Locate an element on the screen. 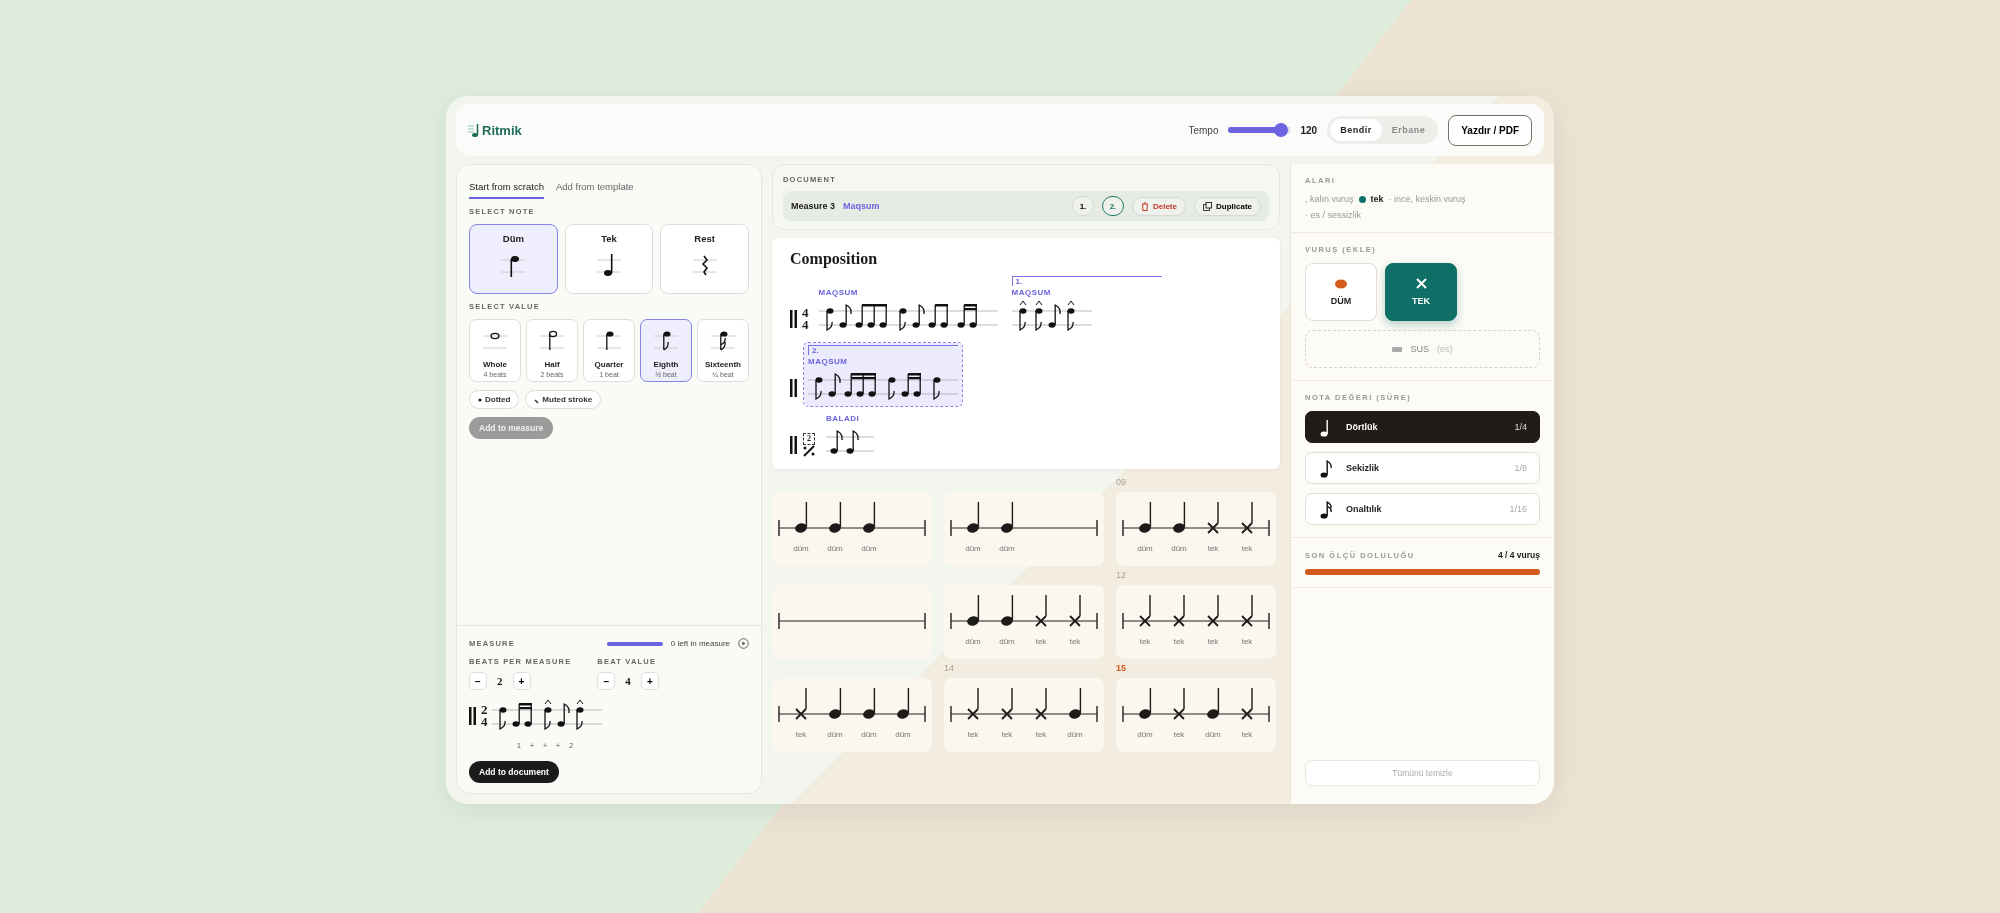 The height and width of the screenshot is (913, 2000). measure-card is located at coordinates (852, 622).